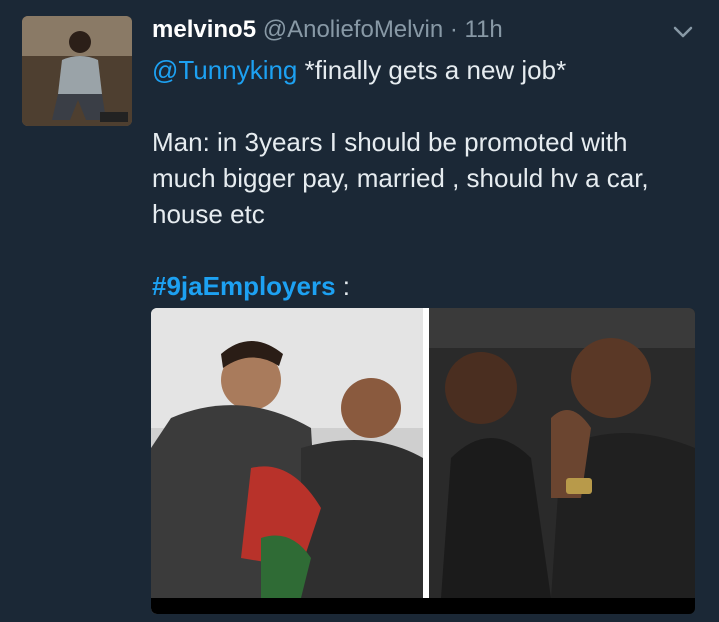  Describe the element at coordinates (353, 29) in the screenshot. I see `user-handle: @AnoliefoMelvin` at that location.